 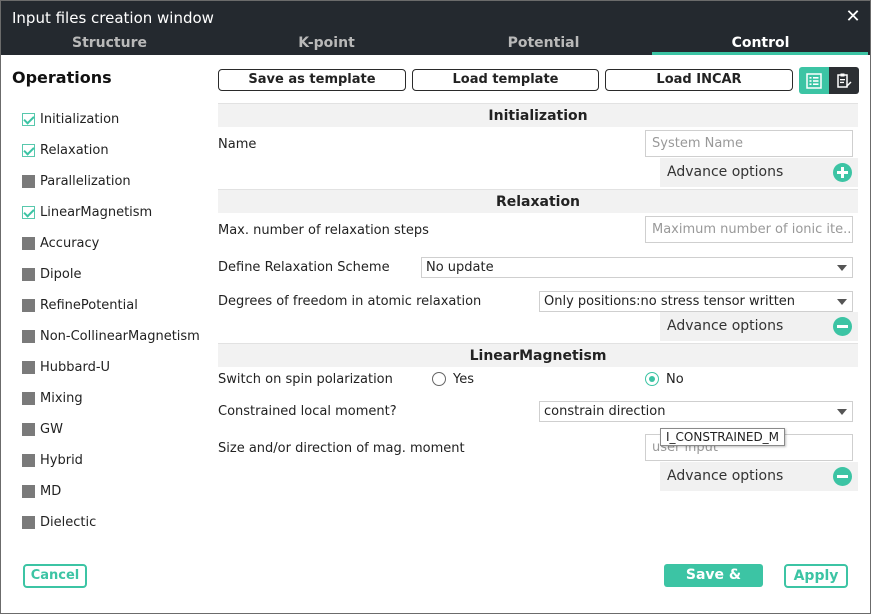 I want to click on apply-button: Apply, so click(x=816, y=576).